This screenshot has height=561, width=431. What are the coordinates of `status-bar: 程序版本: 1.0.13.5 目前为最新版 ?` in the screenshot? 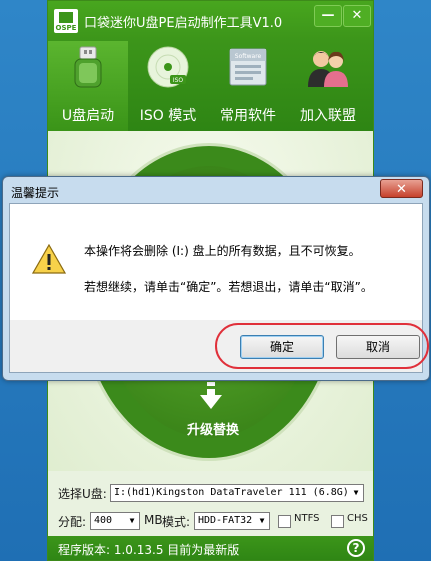 It's located at (210, 548).